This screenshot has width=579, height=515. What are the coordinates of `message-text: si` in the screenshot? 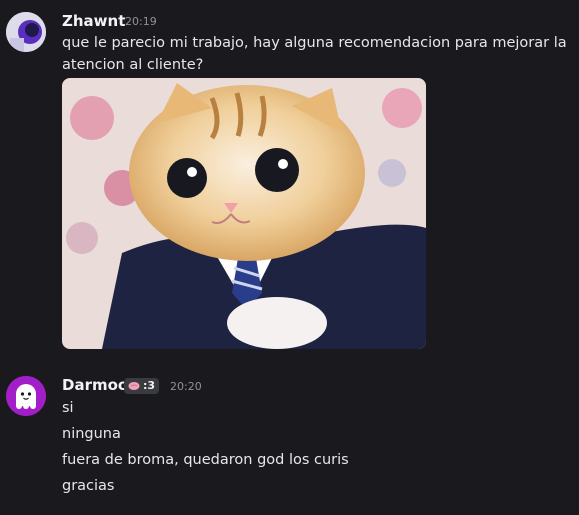 It's located at (68, 408).